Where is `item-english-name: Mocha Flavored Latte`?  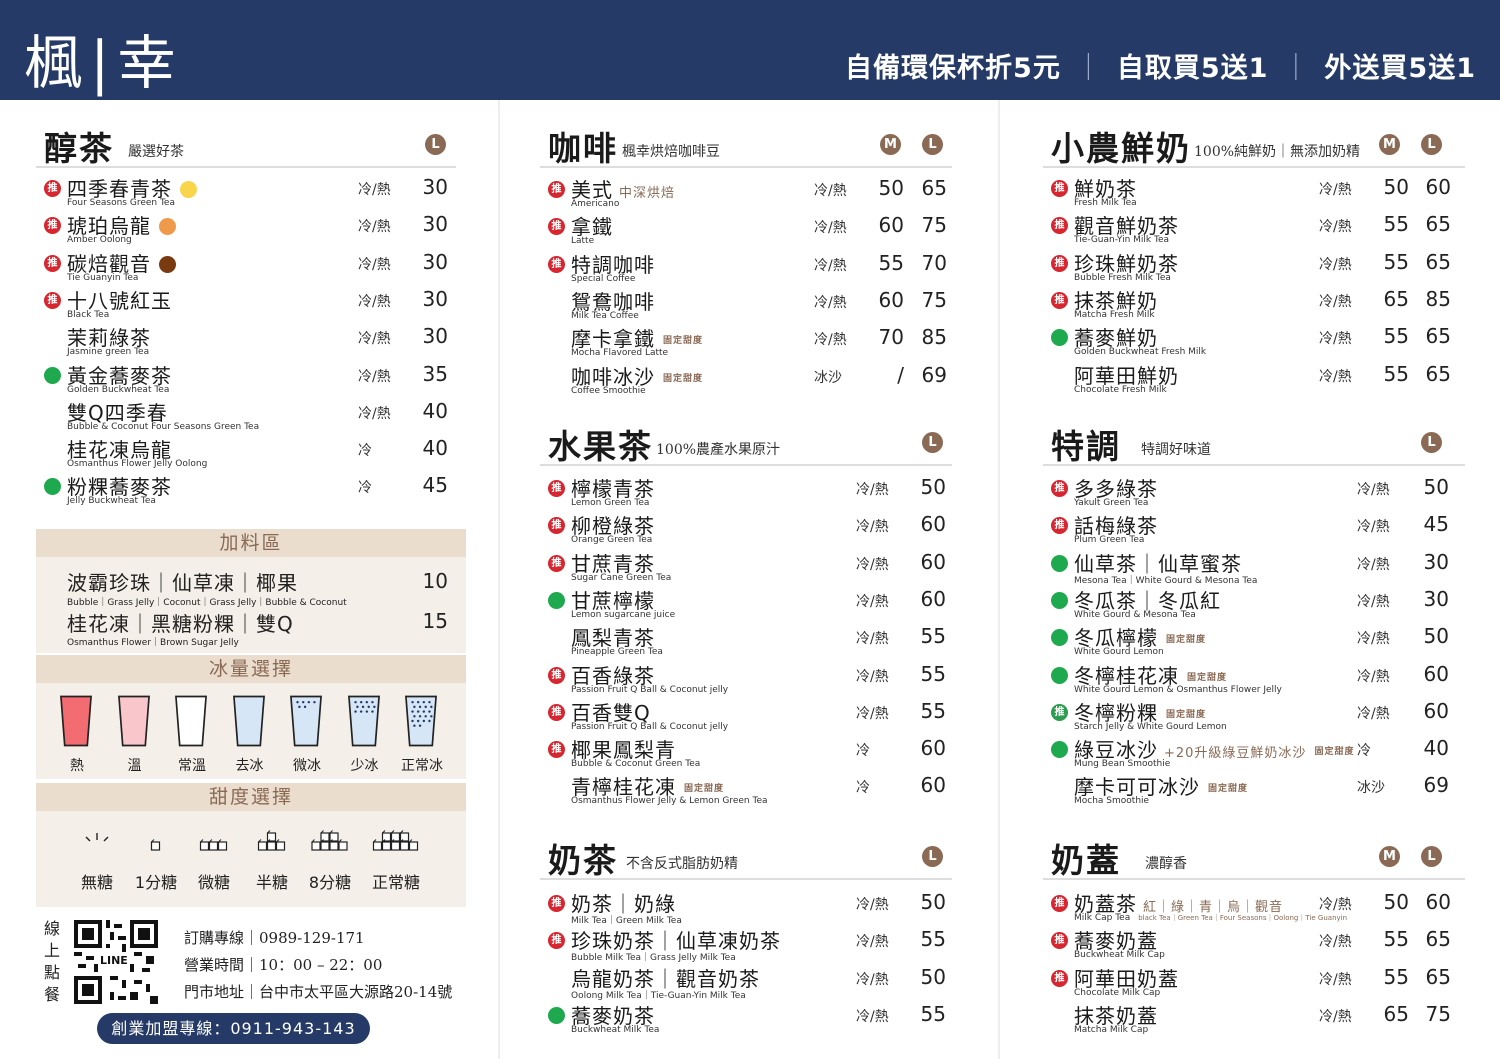 item-english-name: Mocha Flavored Latte is located at coordinates (619, 353).